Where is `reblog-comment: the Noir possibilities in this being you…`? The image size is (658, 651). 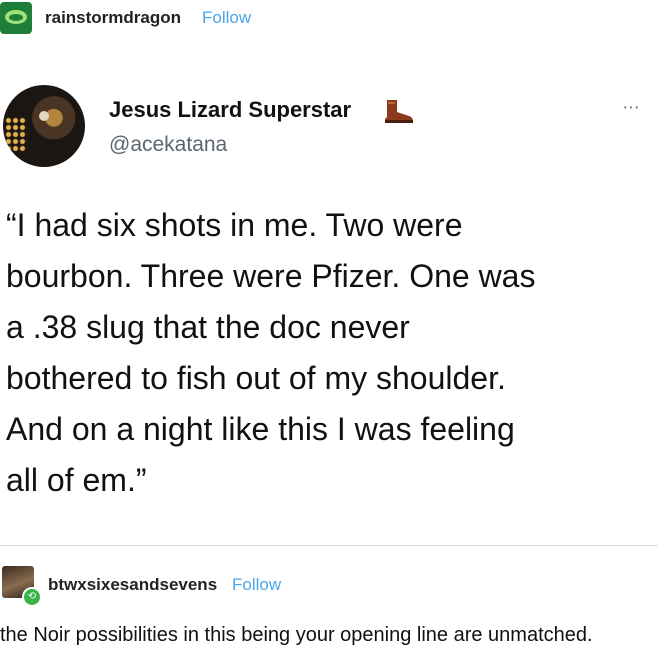 reblog-comment: the Noir possibilities in this being you… is located at coordinates (296, 635).